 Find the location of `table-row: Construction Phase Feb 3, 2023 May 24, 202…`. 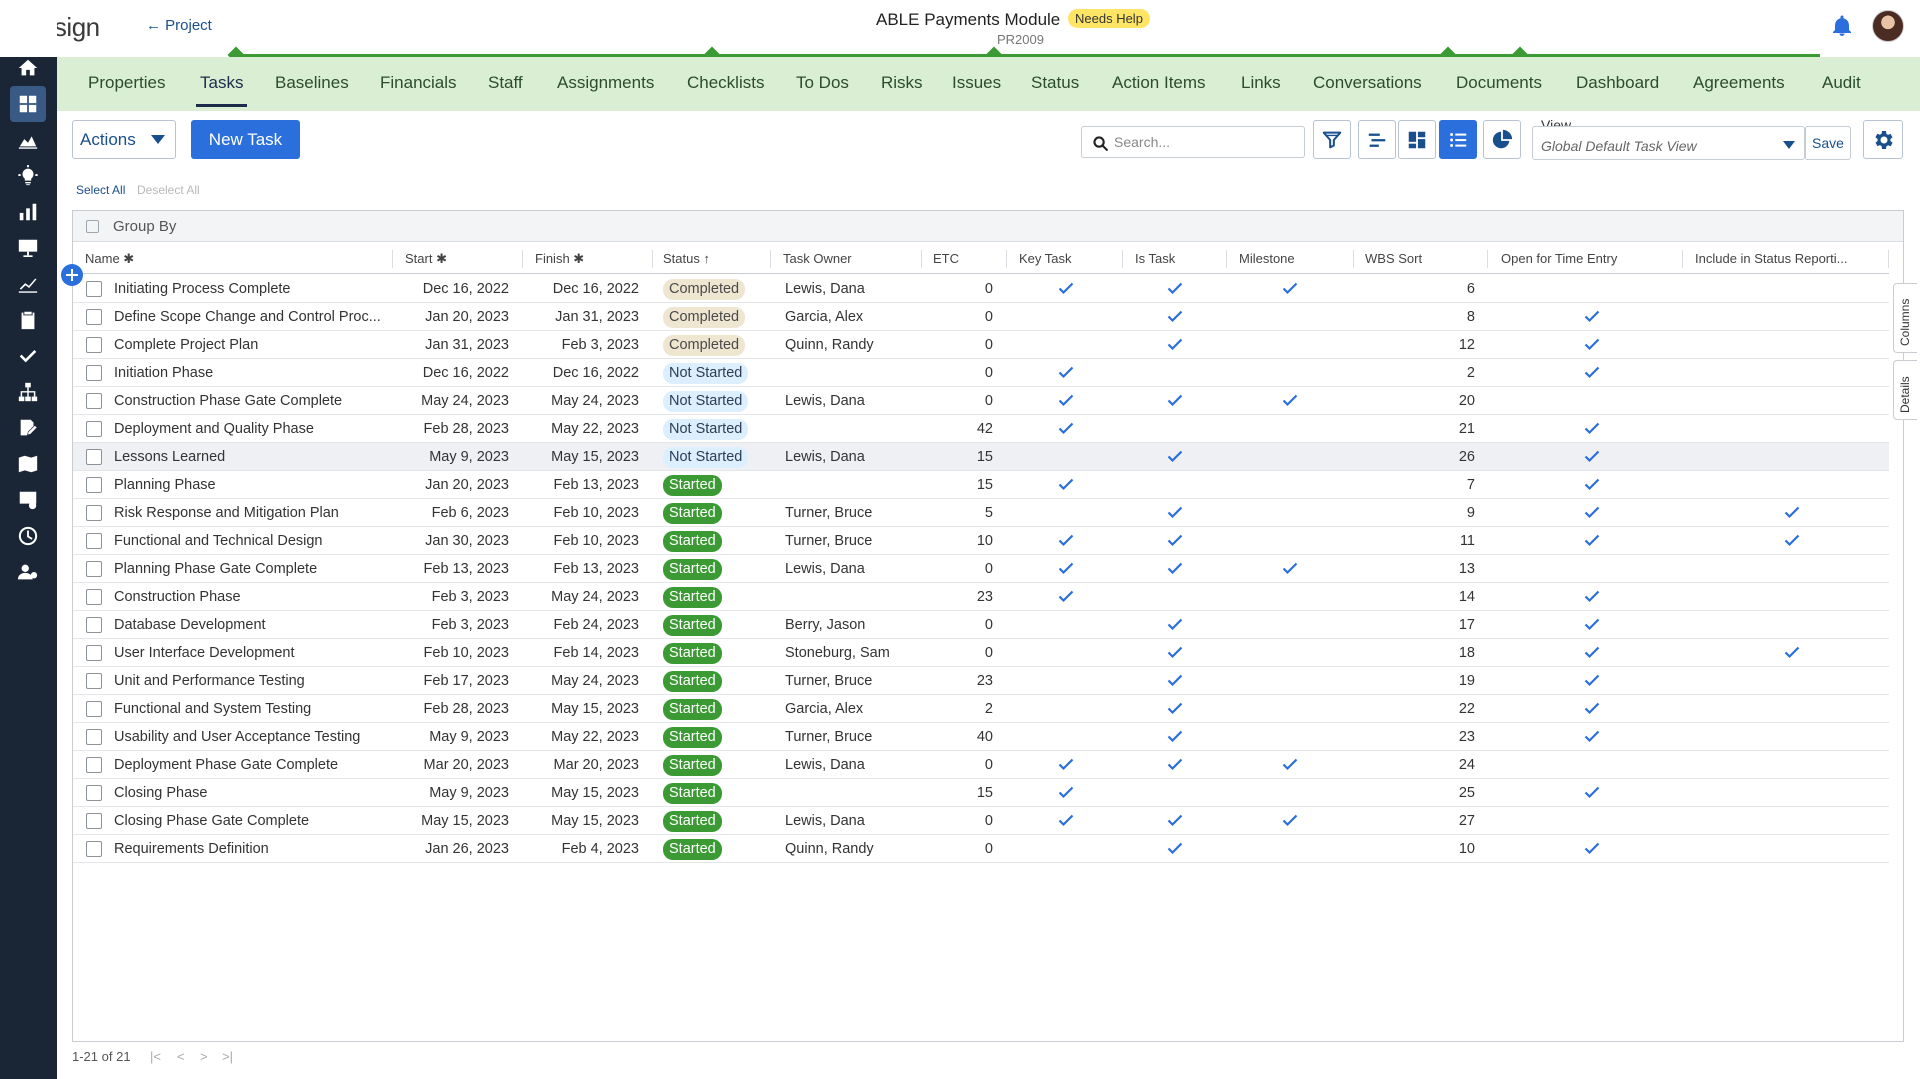

table-row: Construction Phase Feb 3, 2023 May 24, 202… is located at coordinates (981, 597).